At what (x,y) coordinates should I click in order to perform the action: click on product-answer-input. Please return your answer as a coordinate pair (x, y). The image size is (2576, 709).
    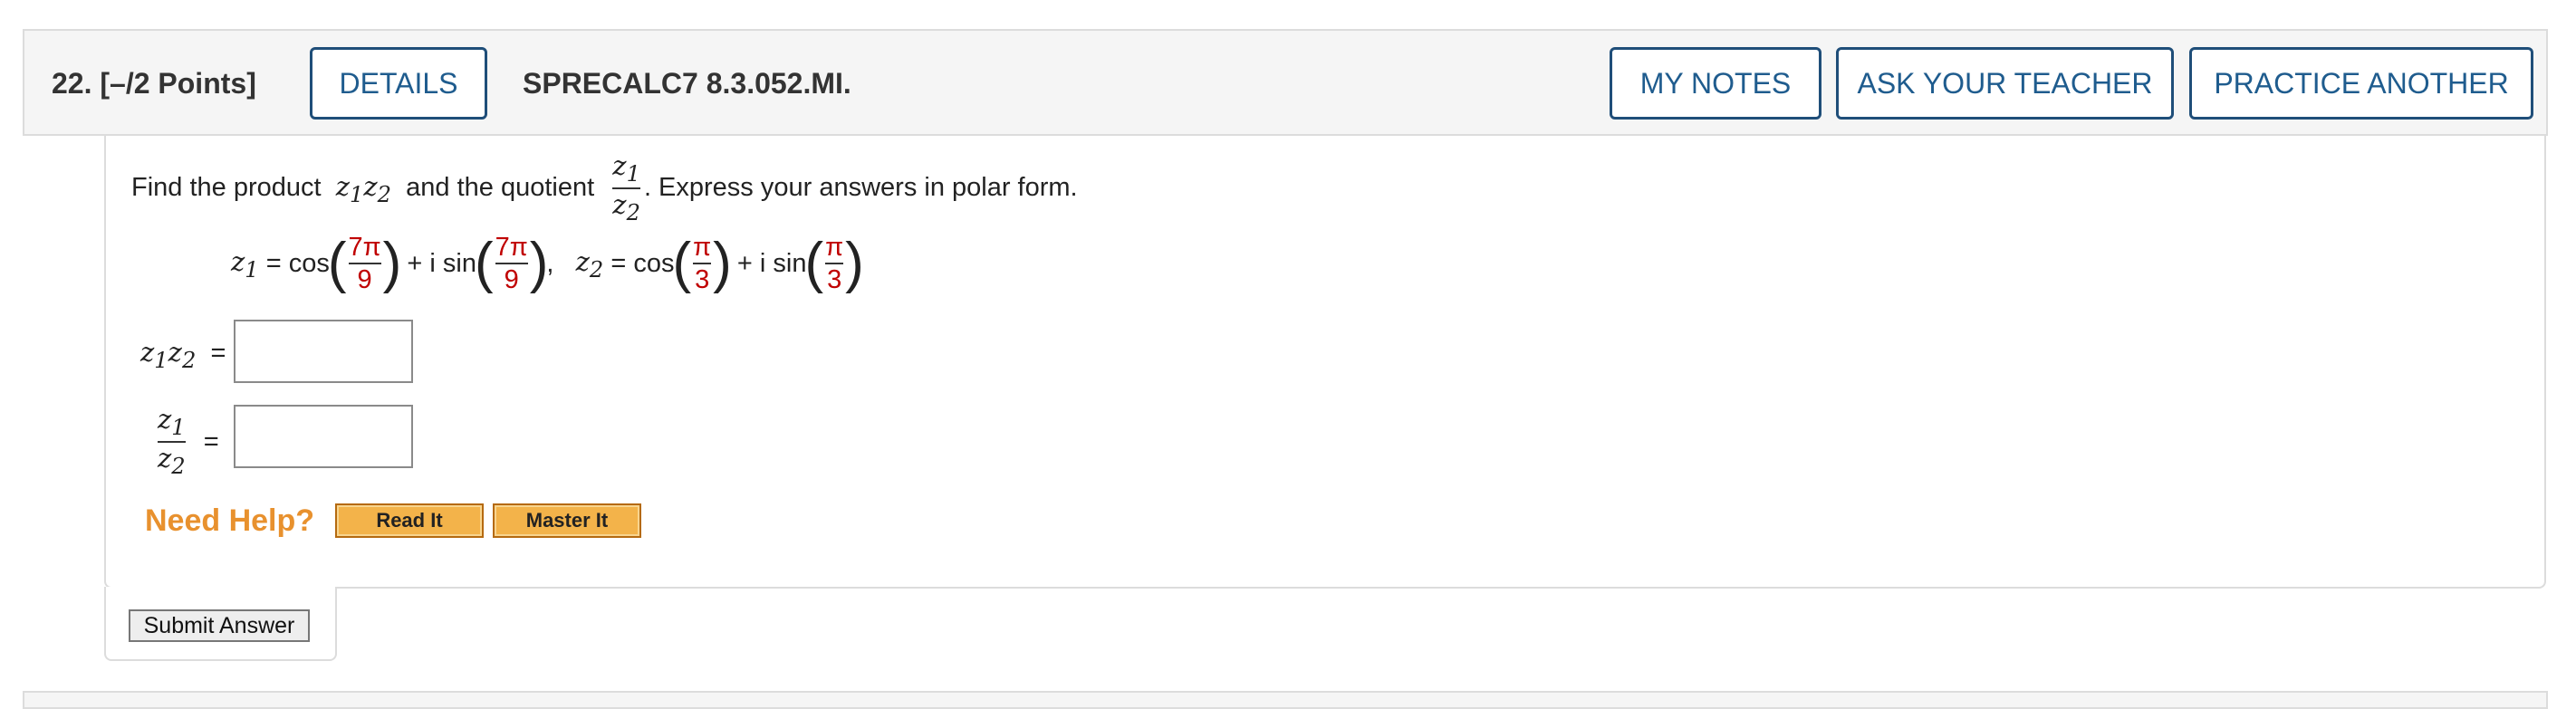
    Looking at the image, I should click on (323, 351).